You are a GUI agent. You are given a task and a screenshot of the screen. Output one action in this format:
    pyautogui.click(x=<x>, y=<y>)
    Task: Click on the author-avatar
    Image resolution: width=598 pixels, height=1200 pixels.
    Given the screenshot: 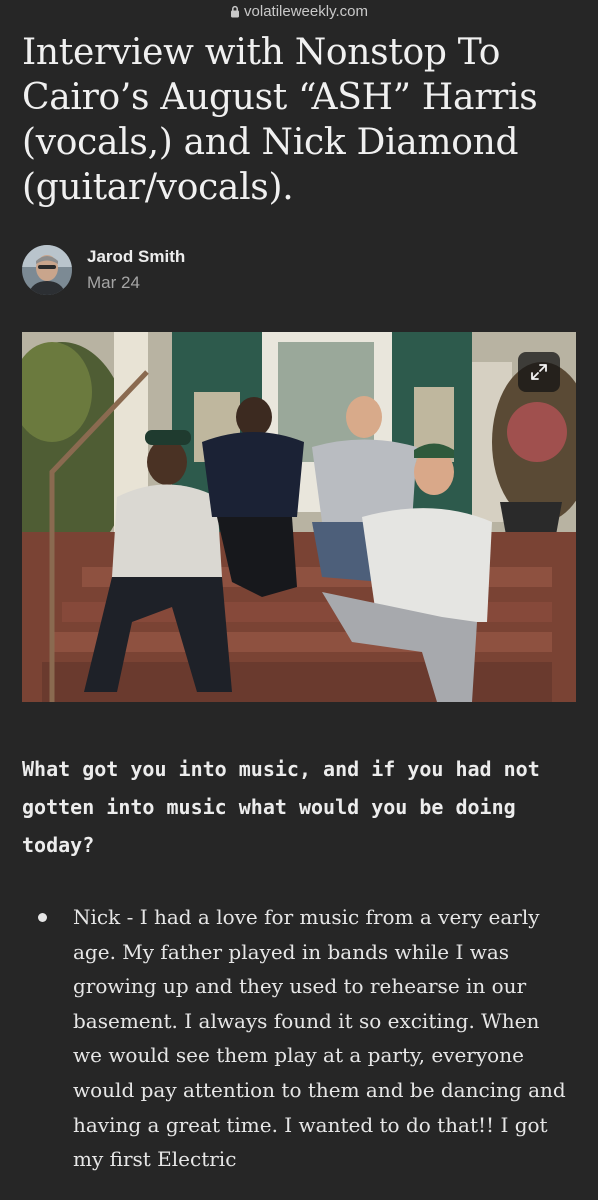 What is the action you would take?
    pyautogui.click(x=47, y=270)
    